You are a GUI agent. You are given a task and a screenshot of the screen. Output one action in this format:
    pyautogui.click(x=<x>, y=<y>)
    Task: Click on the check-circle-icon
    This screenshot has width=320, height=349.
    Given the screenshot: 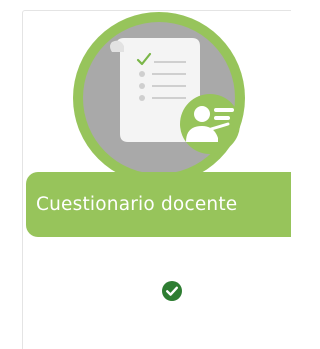 What is the action you would take?
    pyautogui.click(x=172, y=291)
    